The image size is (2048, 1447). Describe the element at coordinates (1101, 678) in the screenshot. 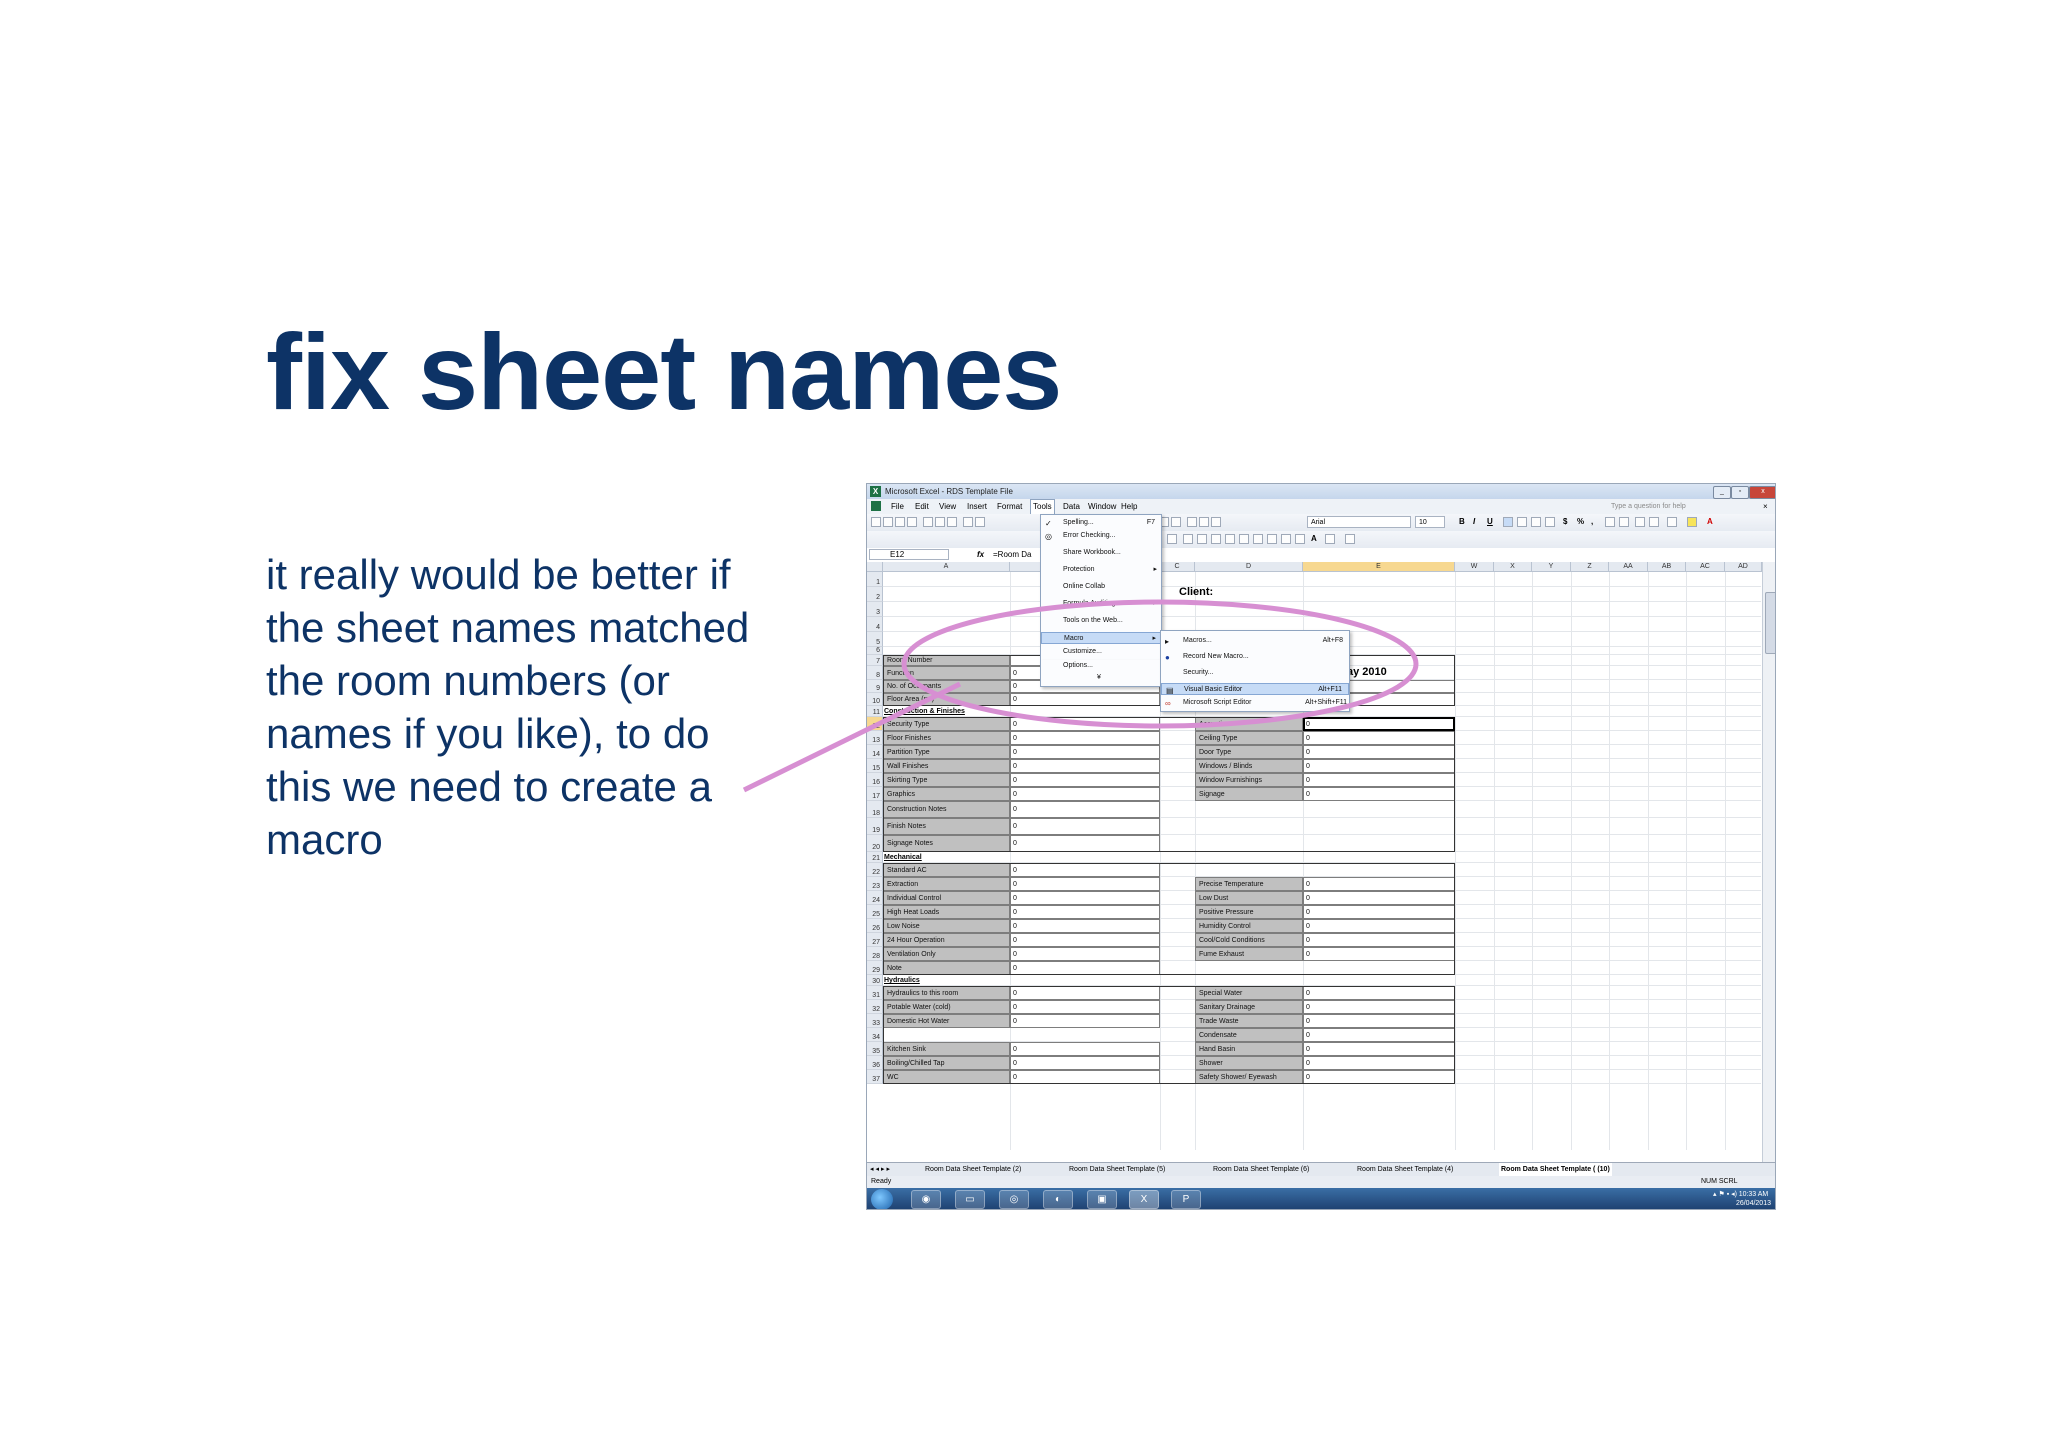

I see `menu-expand-icon: ¥` at that location.